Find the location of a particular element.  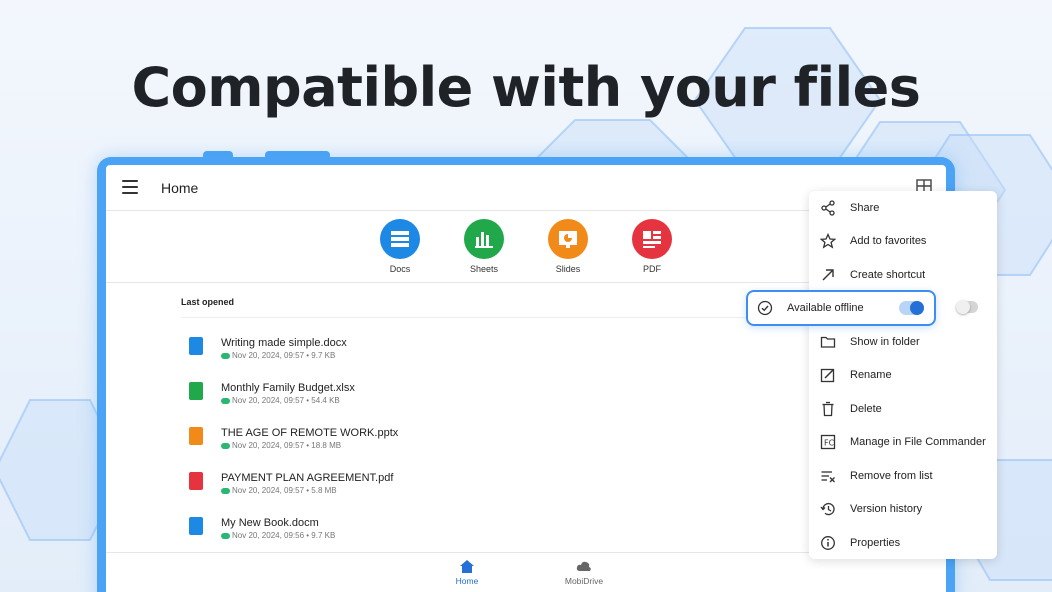

sheets-icon is located at coordinates (484, 239).